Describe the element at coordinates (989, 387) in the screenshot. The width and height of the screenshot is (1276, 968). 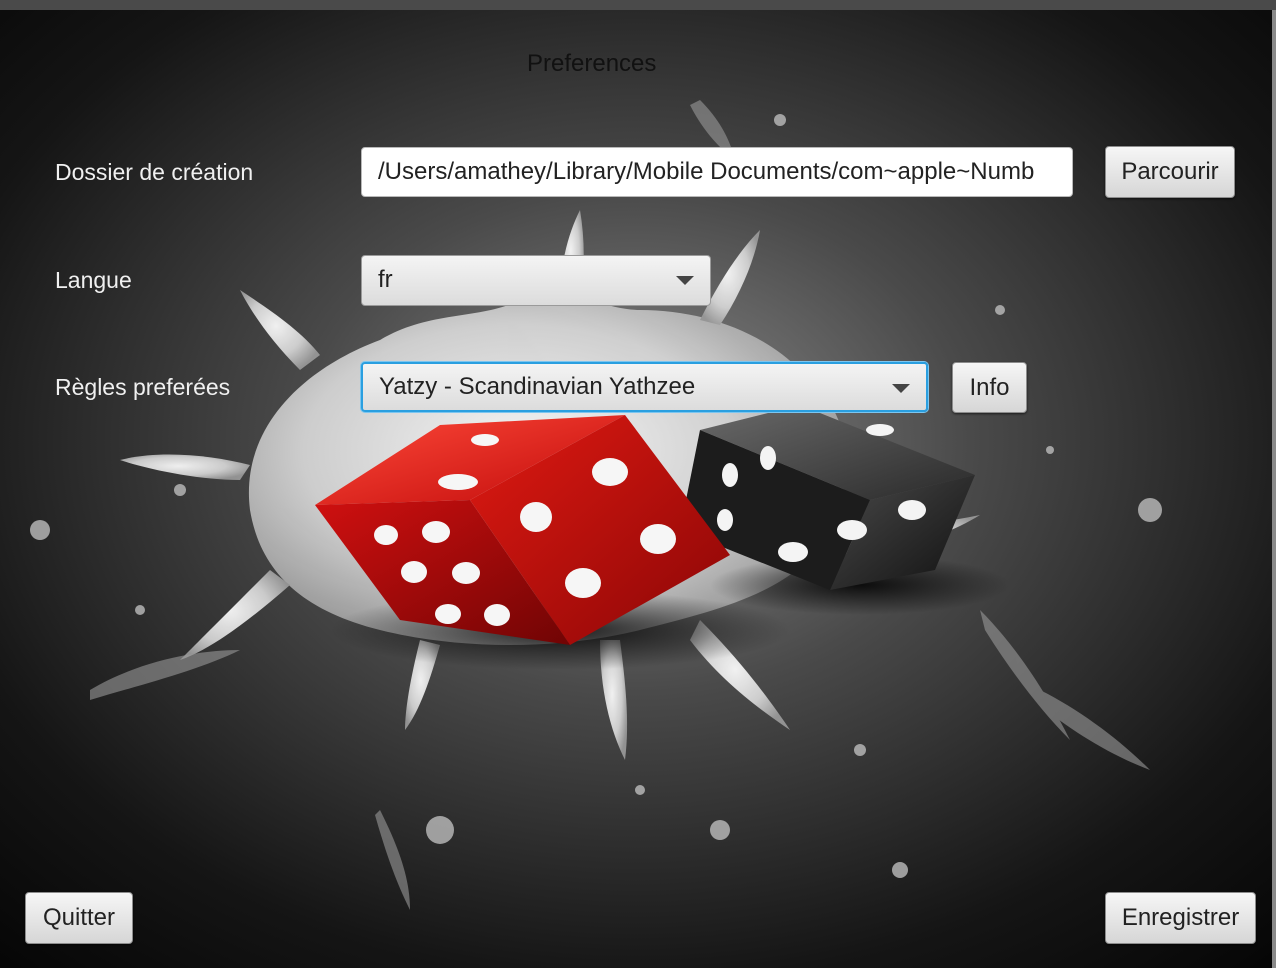
I see `info-button: Info` at that location.